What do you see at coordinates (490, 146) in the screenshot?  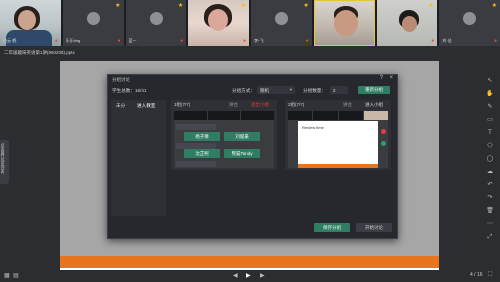 I see `shape-icon: ⬠` at bounding box center [490, 146].